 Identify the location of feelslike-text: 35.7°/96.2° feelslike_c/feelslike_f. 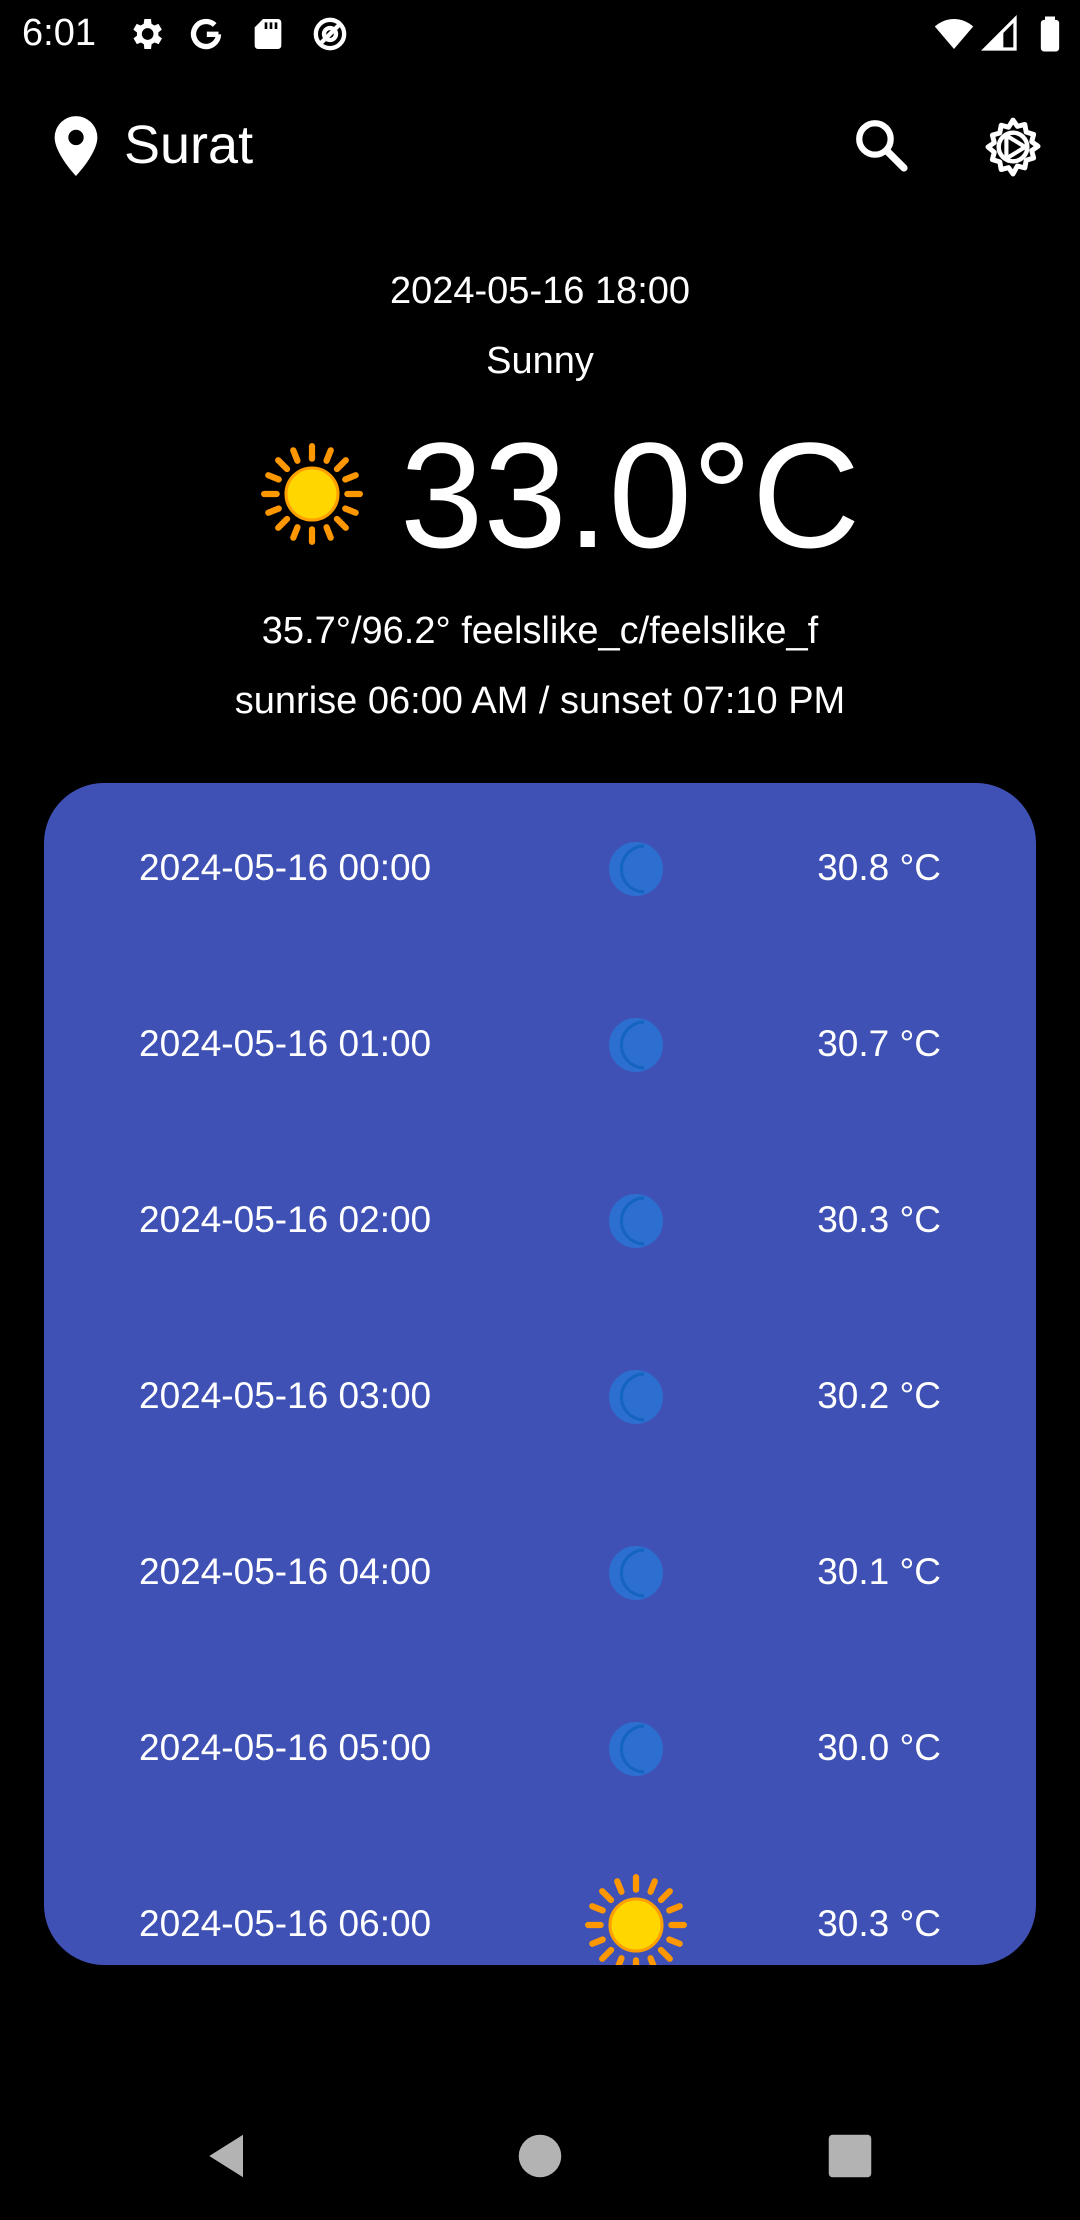
(540, 631).